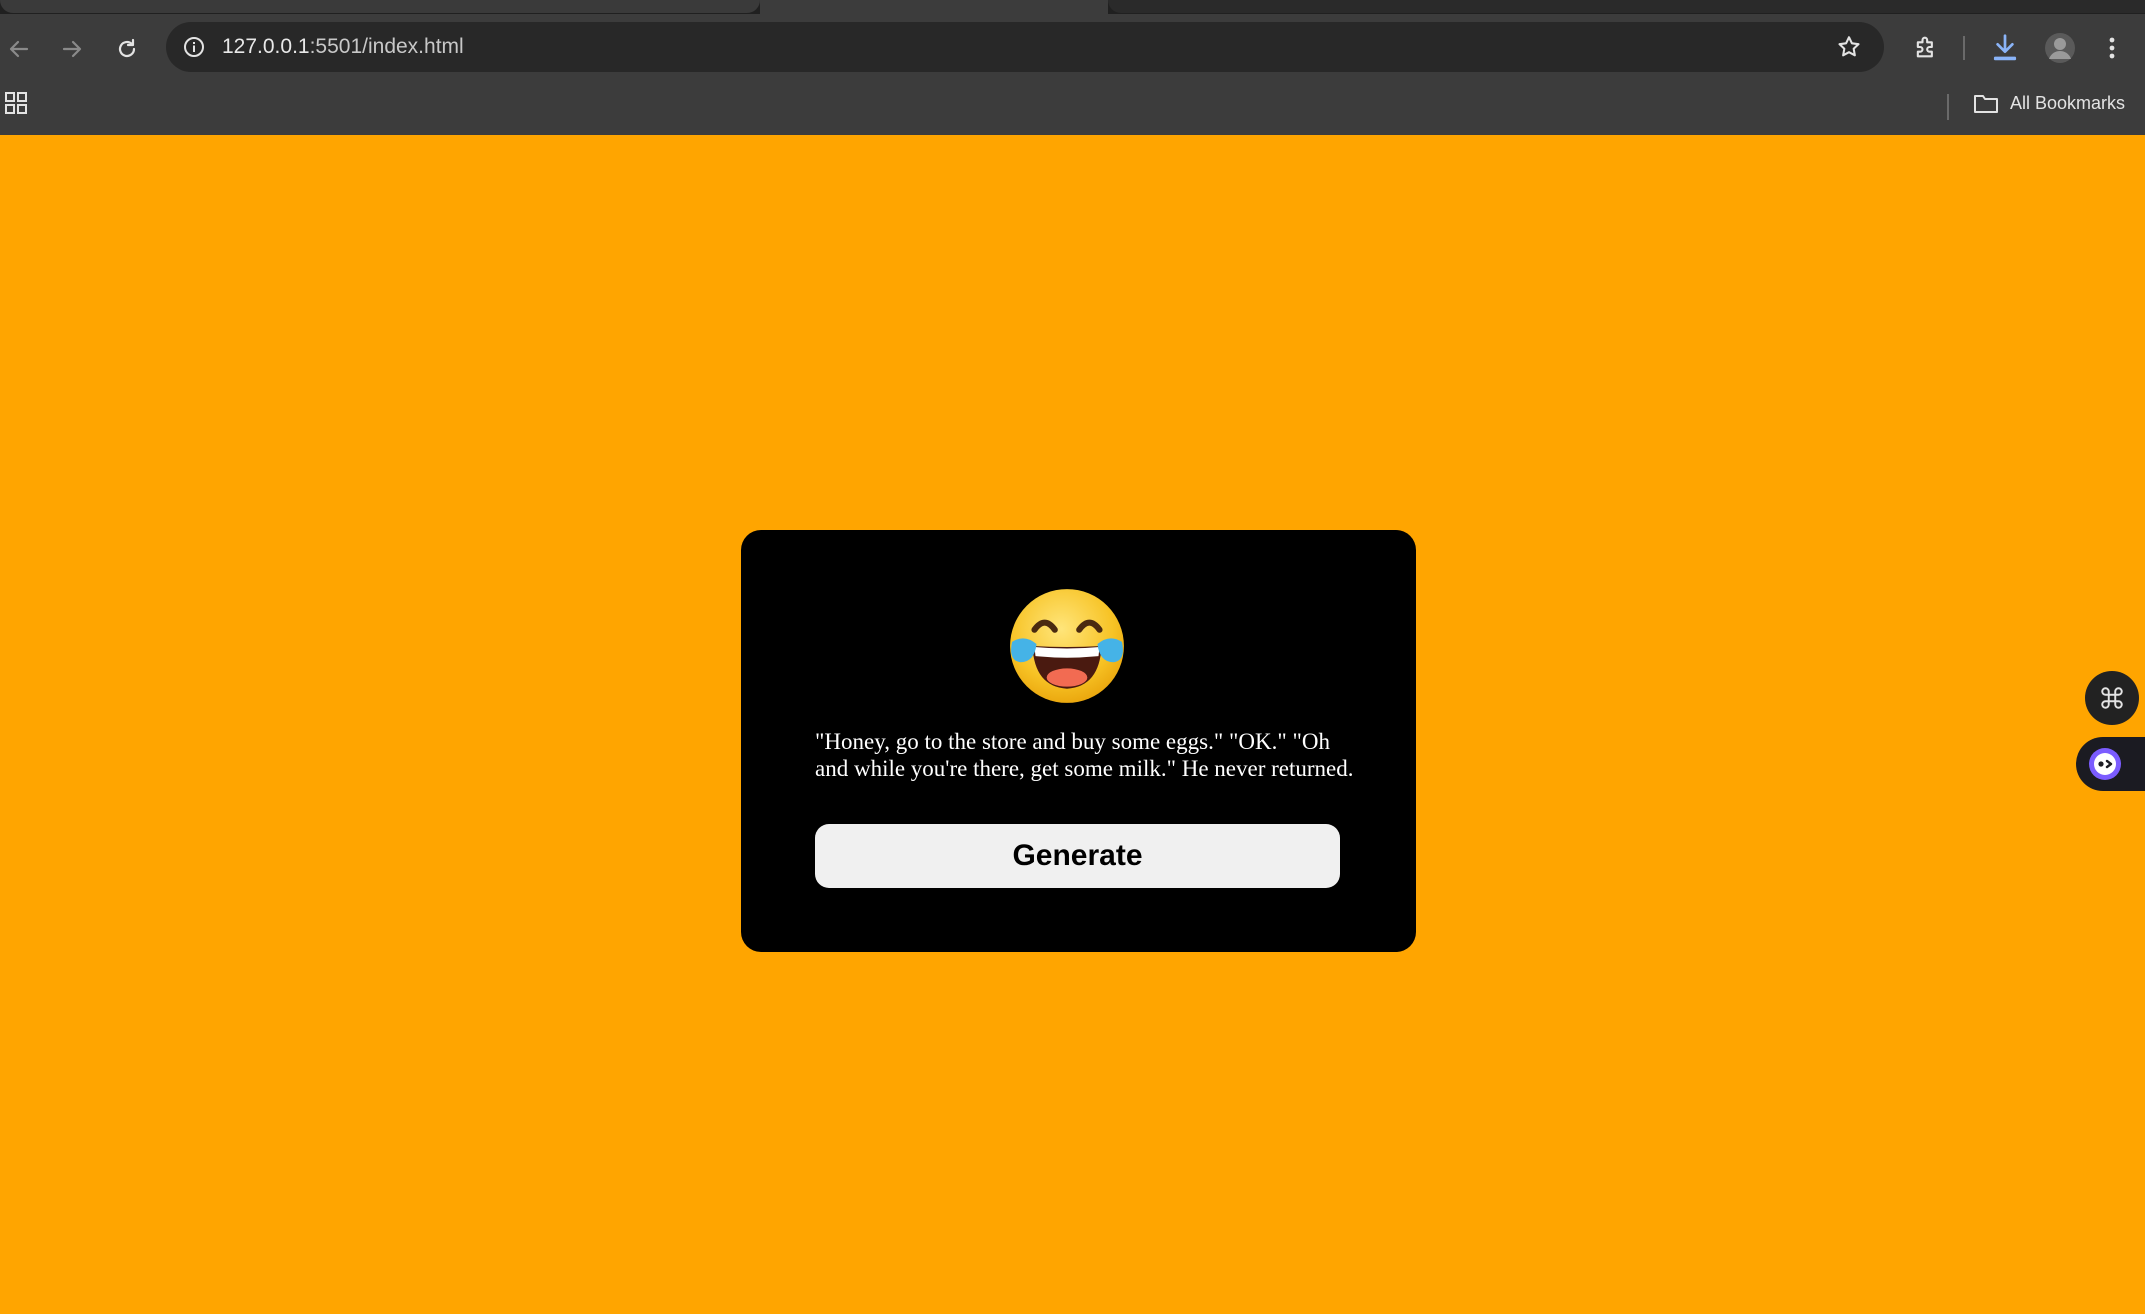 The width and height of the screenshot is (2145, 1314). What do you see at coordinates (194, 47) in the screenshot?
I see `info-icon` at bounding box center [194, 47].